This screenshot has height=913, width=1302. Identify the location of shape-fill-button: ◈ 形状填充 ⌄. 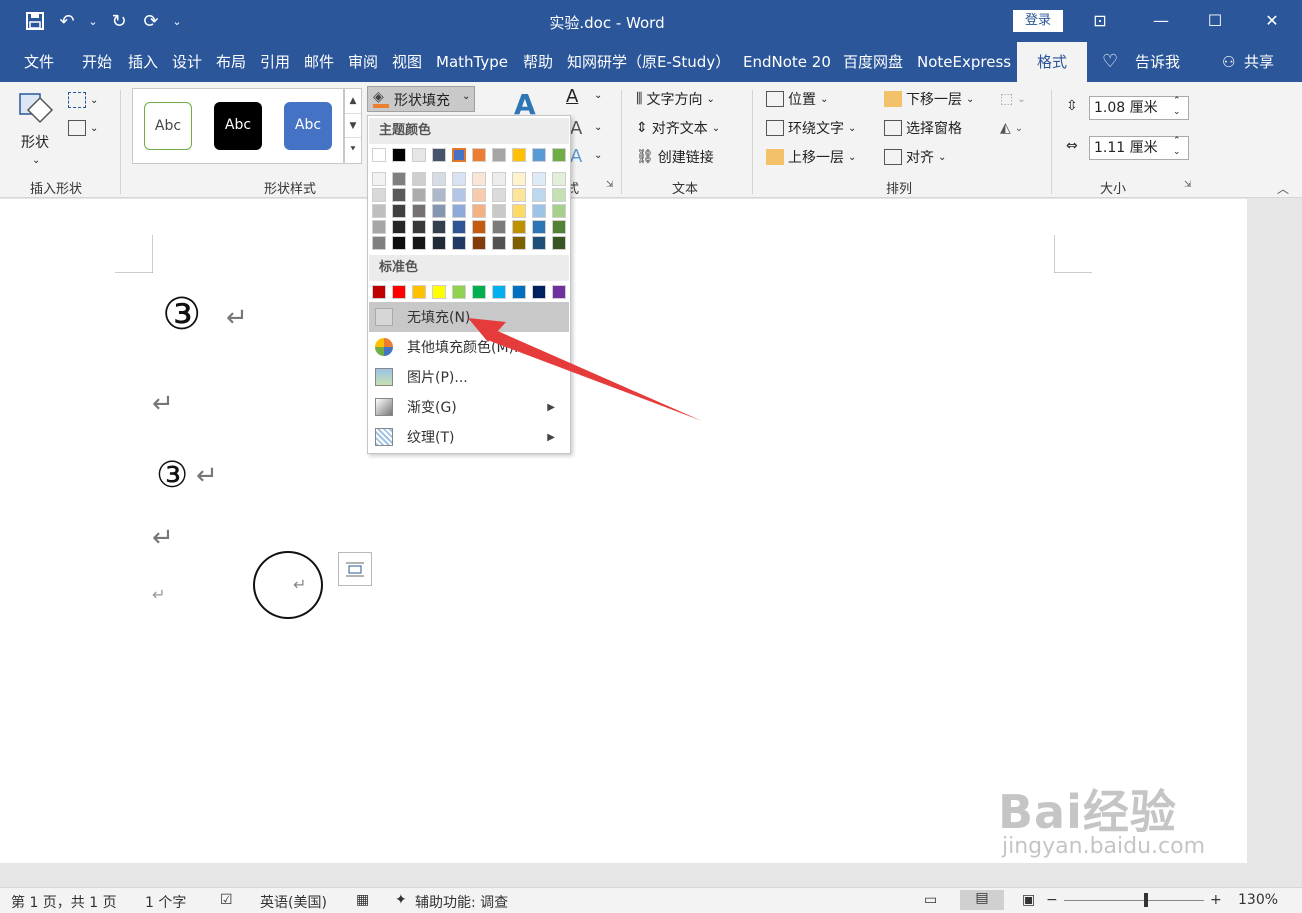
(421, 99).